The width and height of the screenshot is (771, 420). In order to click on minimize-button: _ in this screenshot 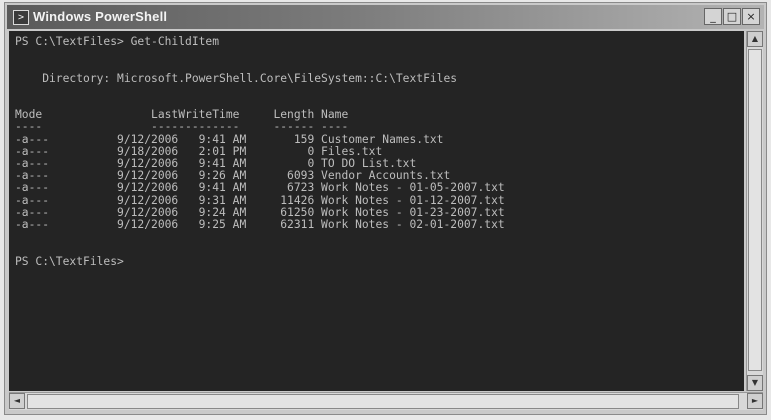, I will do `click(713, 16)`.